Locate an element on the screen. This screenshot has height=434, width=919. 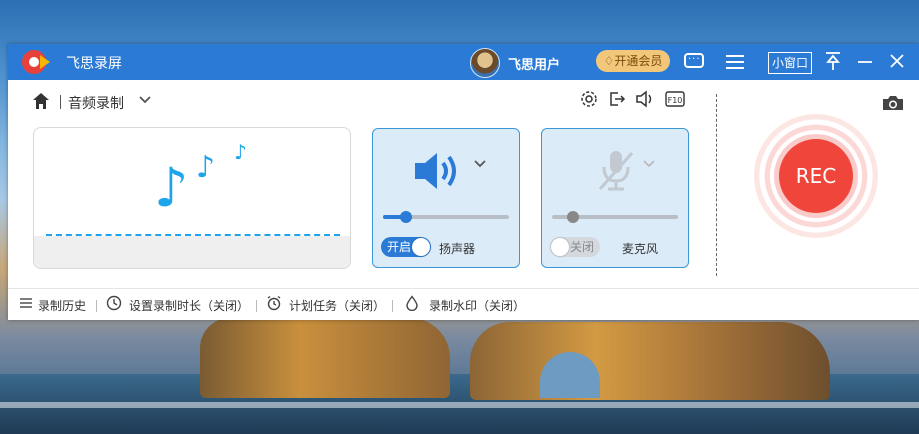
mode-toolbar: 音频录制 F10 is located at coordinates (358, 100).